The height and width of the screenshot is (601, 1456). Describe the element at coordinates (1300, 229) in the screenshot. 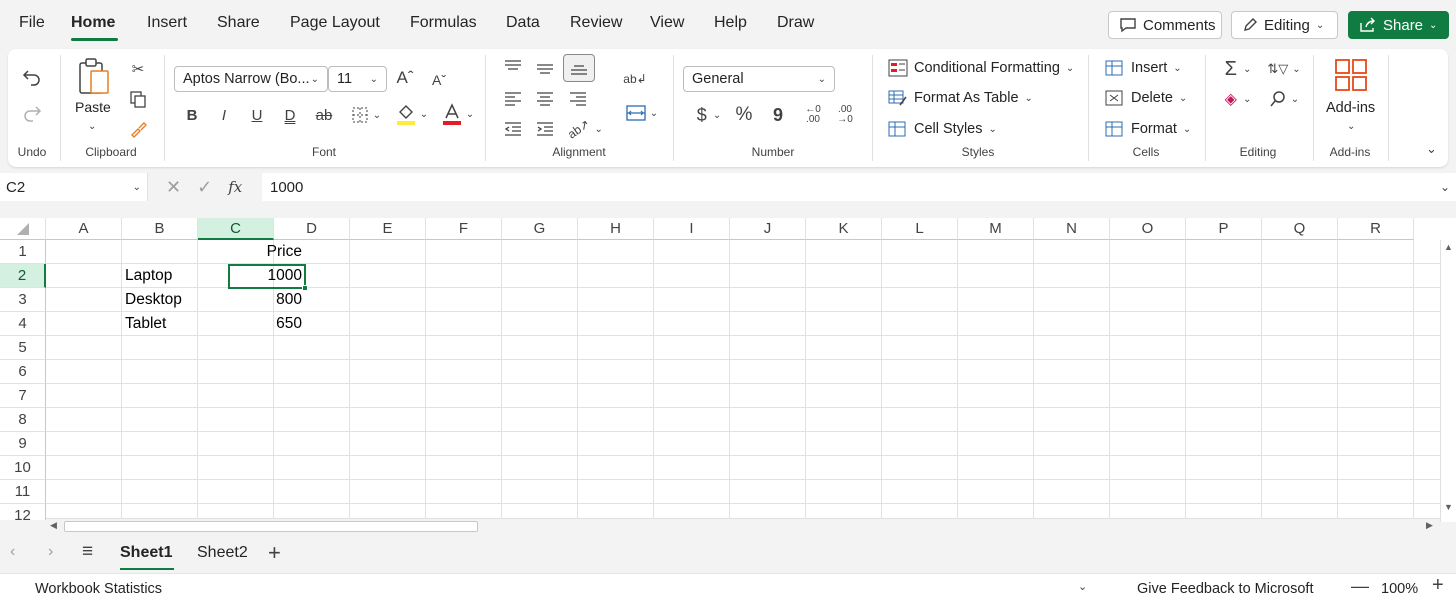

I see `column-header-q: Q` at that location.